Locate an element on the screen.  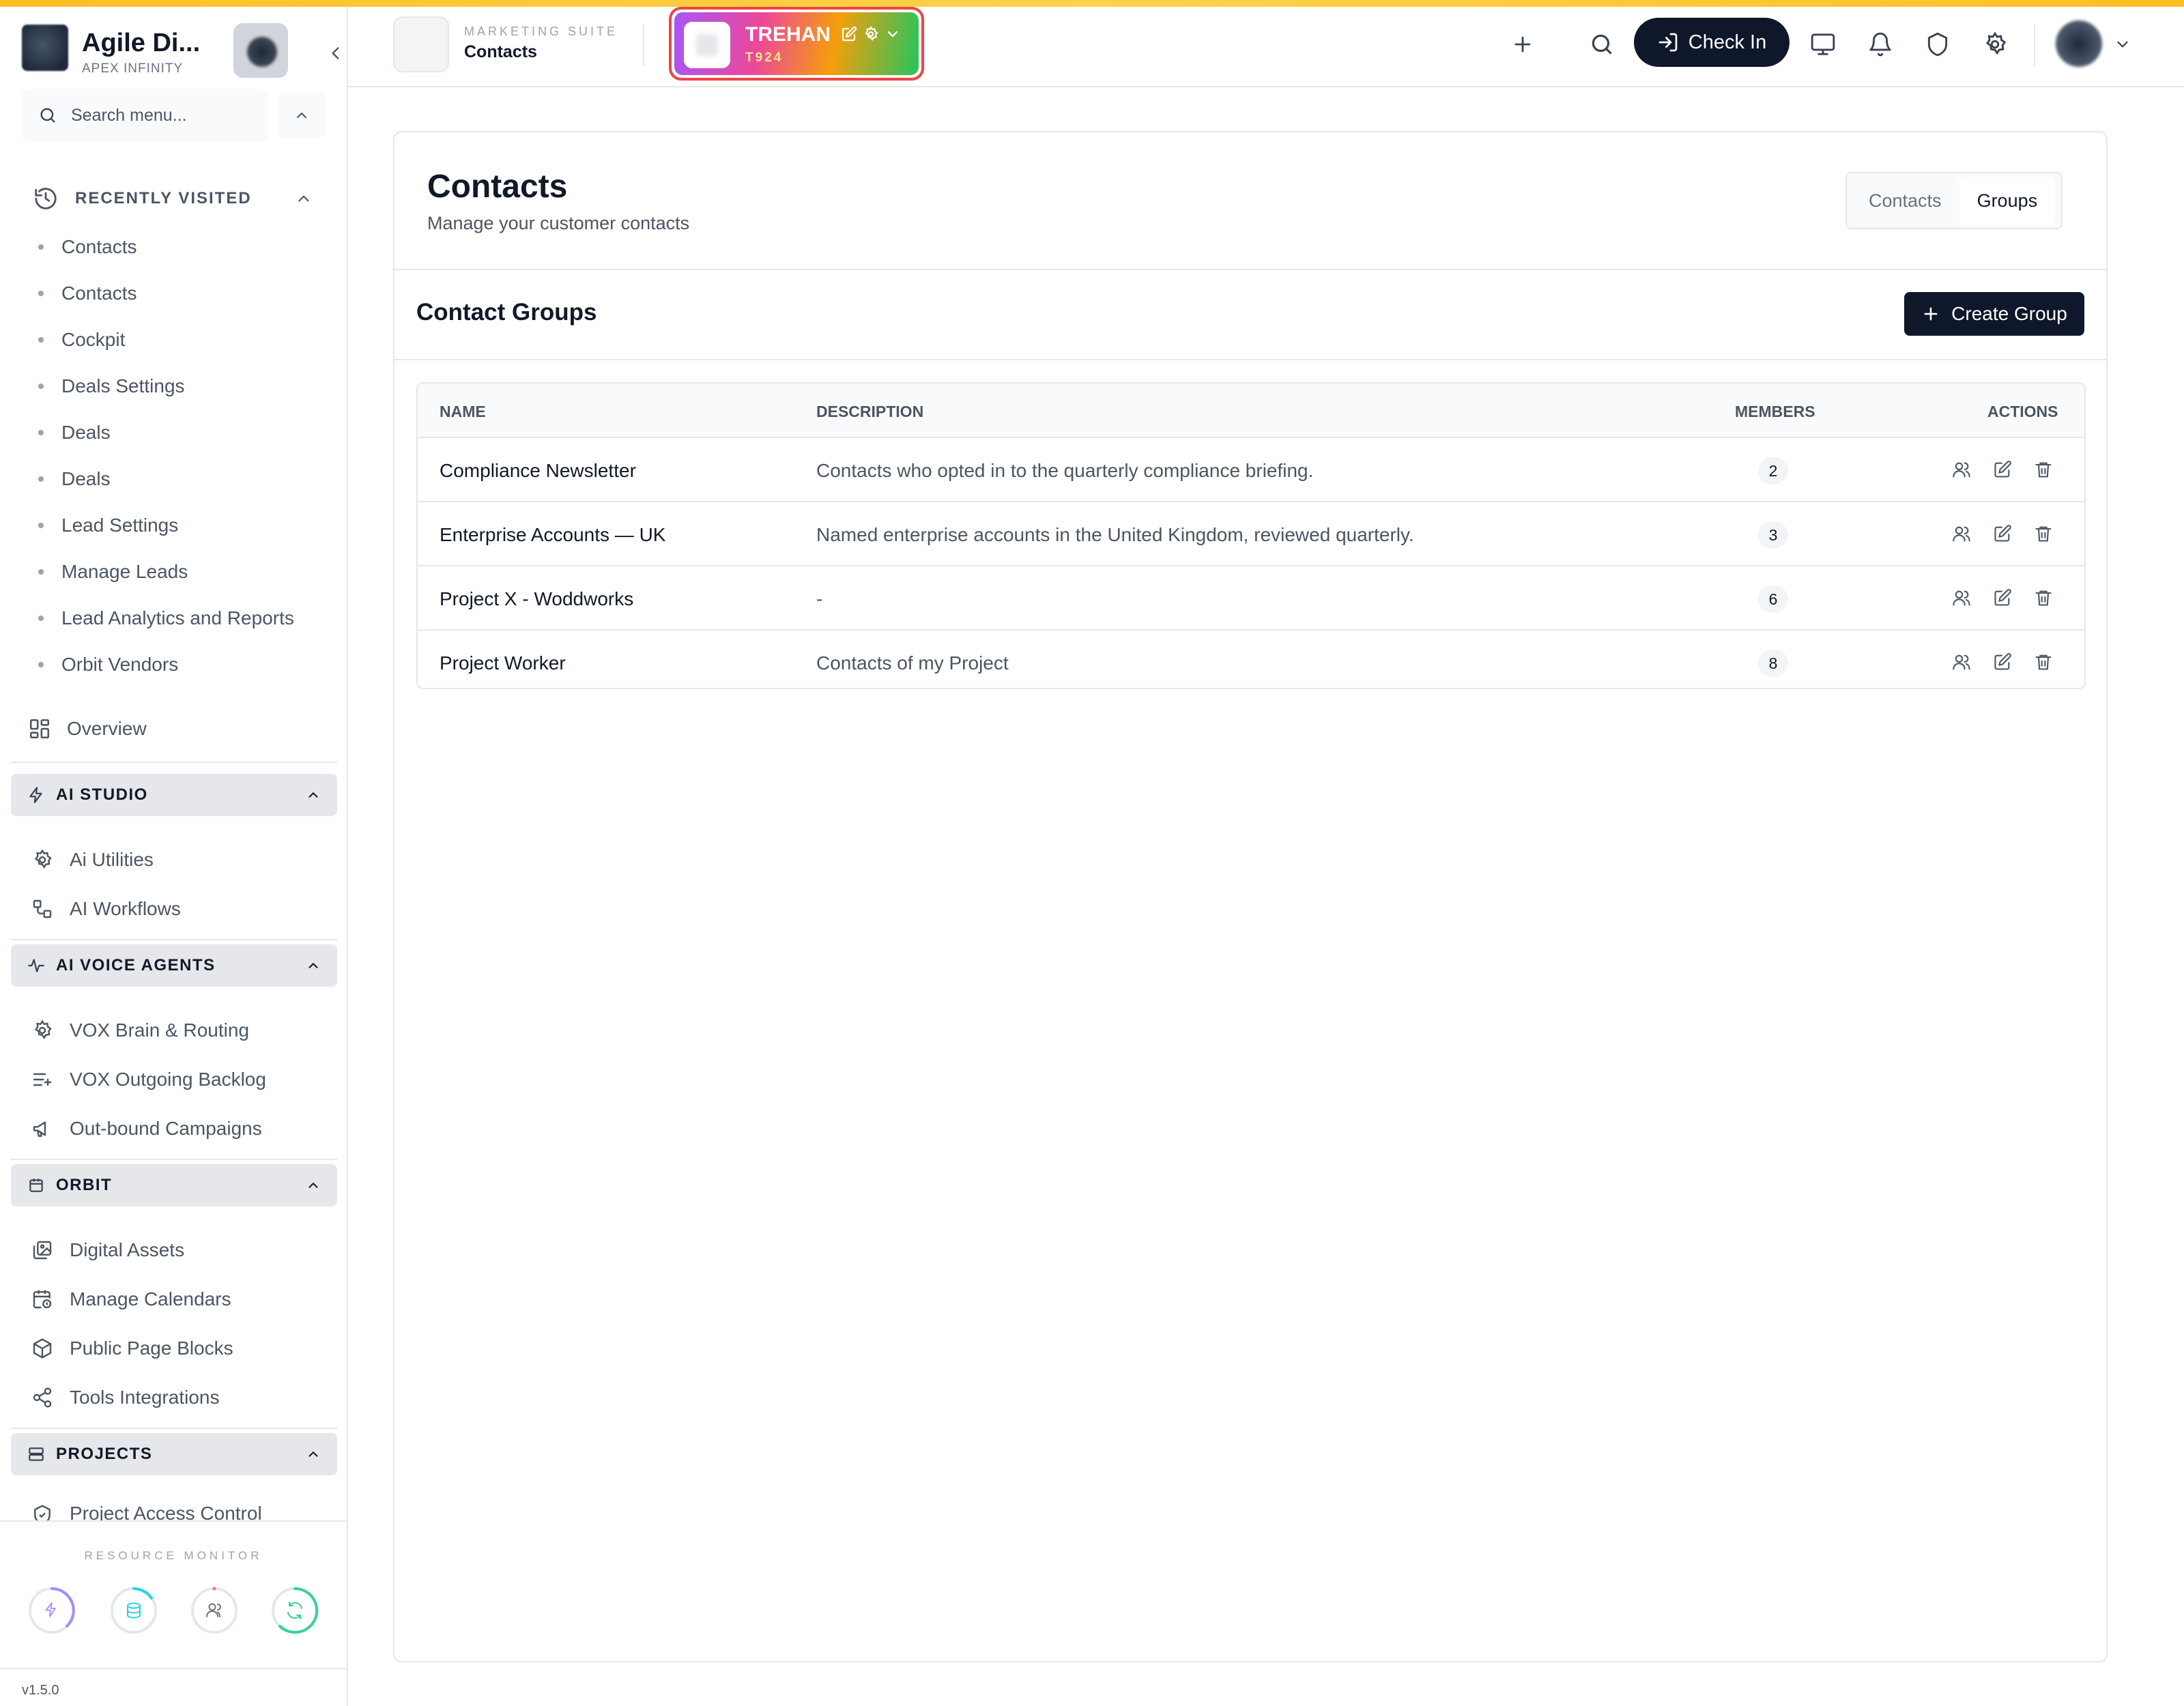
gear-icon is located at coordinates (871, 34).